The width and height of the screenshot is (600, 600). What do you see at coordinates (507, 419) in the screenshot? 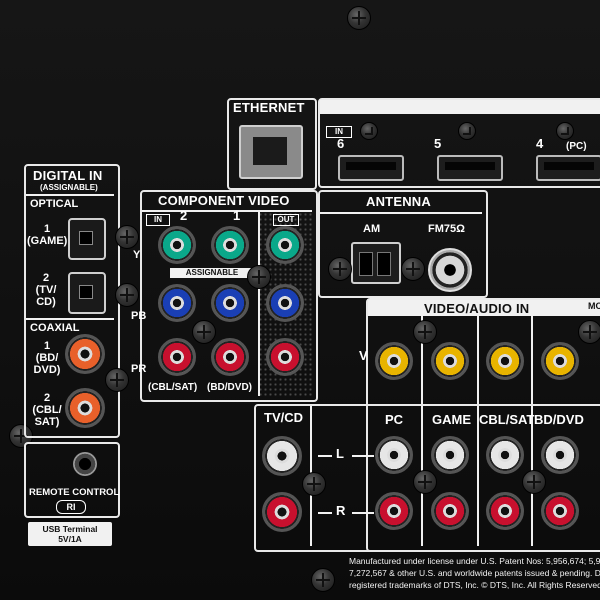
I see `cbl-sat-col-label: CBL/SAT` at bounding box center [507, 419].